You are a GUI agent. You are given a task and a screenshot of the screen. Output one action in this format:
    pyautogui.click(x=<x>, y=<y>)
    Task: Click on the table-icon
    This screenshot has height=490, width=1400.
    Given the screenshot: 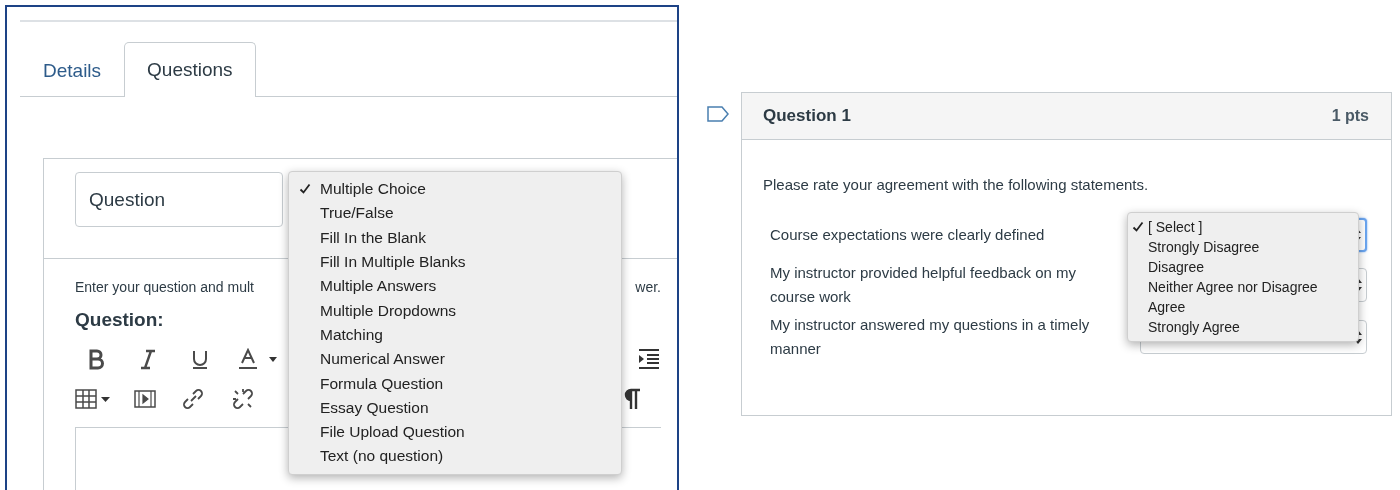 What is the action you would take?
    pyautogui.click(x=86, y=399)
    